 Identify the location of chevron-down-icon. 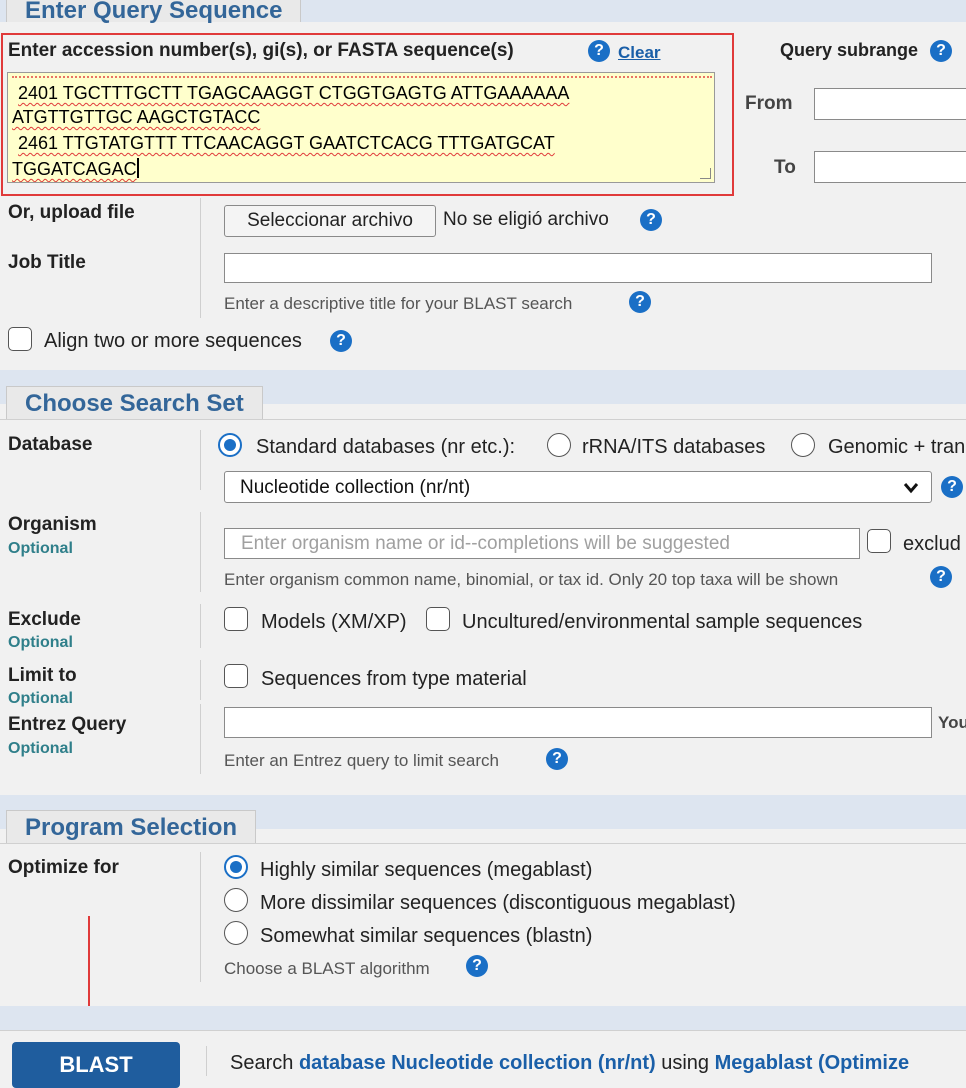
(911, 488).